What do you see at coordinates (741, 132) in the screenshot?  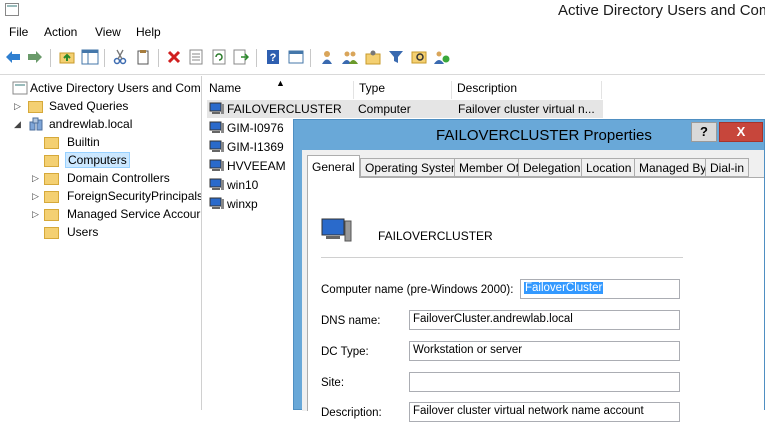 I see `close-button: X` at bounding box center [741, 132].